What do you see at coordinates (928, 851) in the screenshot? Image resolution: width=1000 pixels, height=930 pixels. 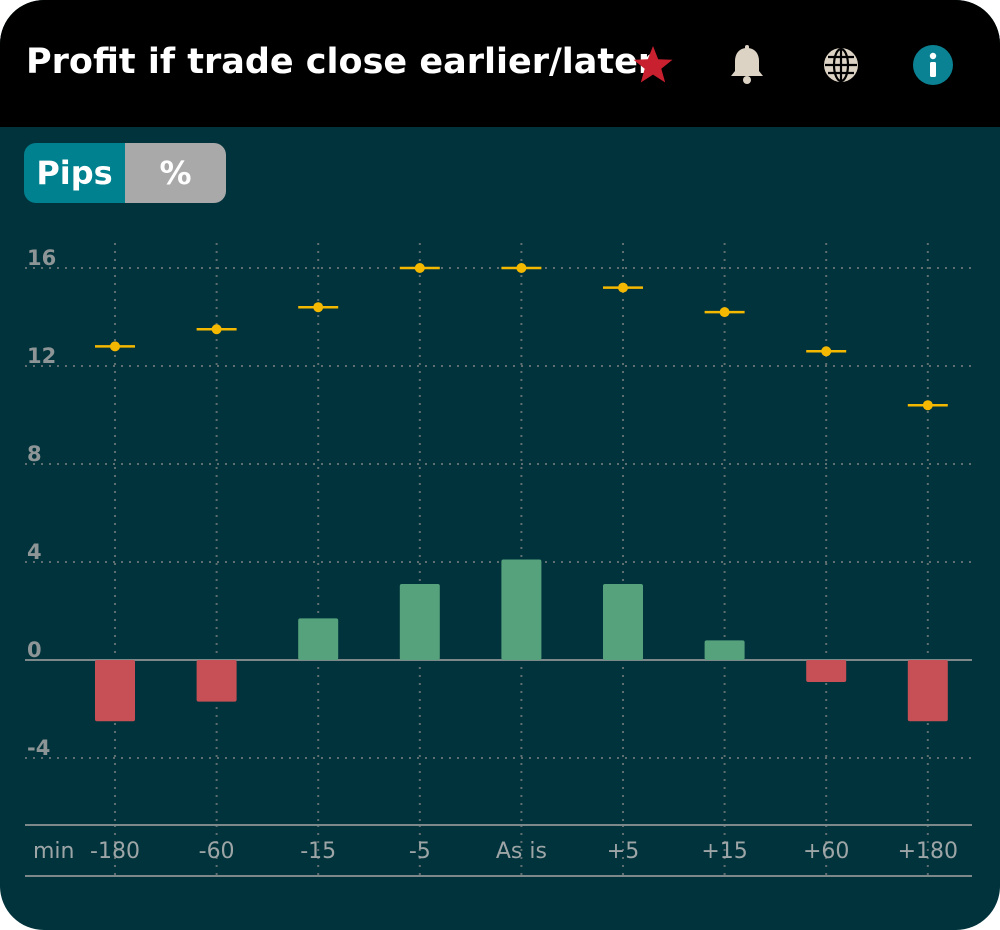 I see `x-tick-label: +180` at bounding box center [928, 851].